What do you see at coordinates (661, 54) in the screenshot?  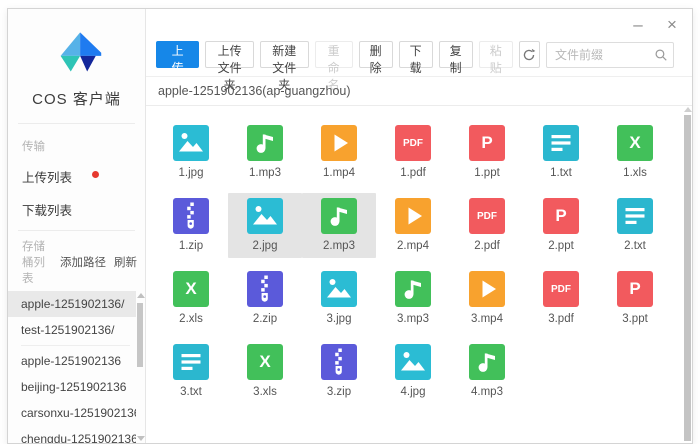 I see `search-icon` at bounding box center [661, 54].